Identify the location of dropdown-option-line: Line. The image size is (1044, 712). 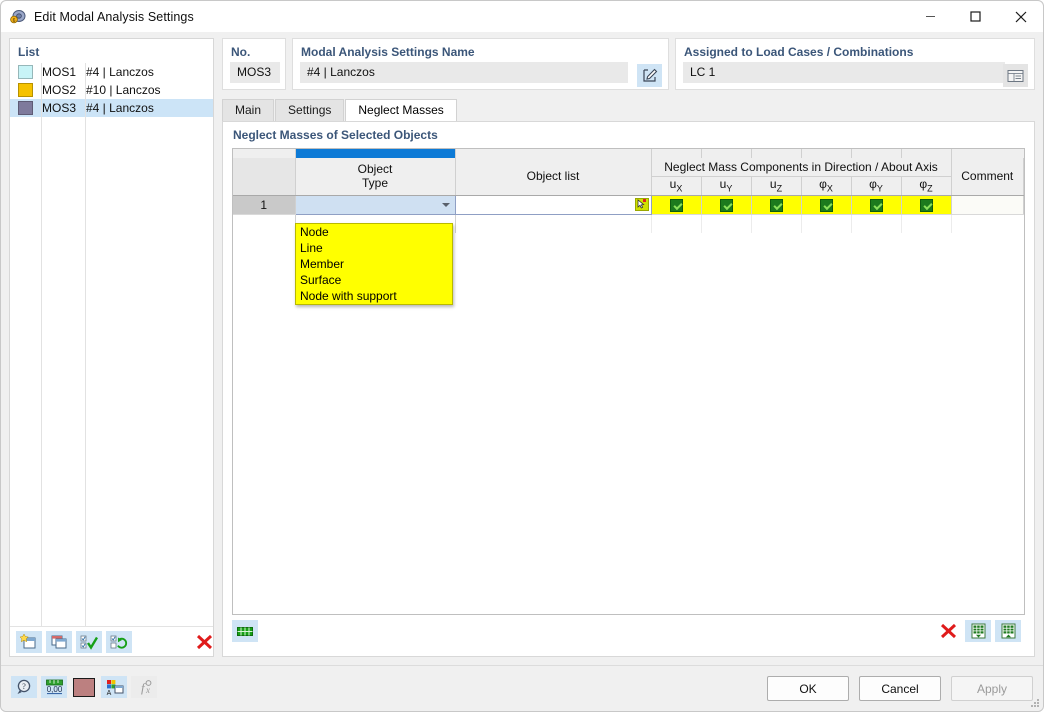
(374, 248).